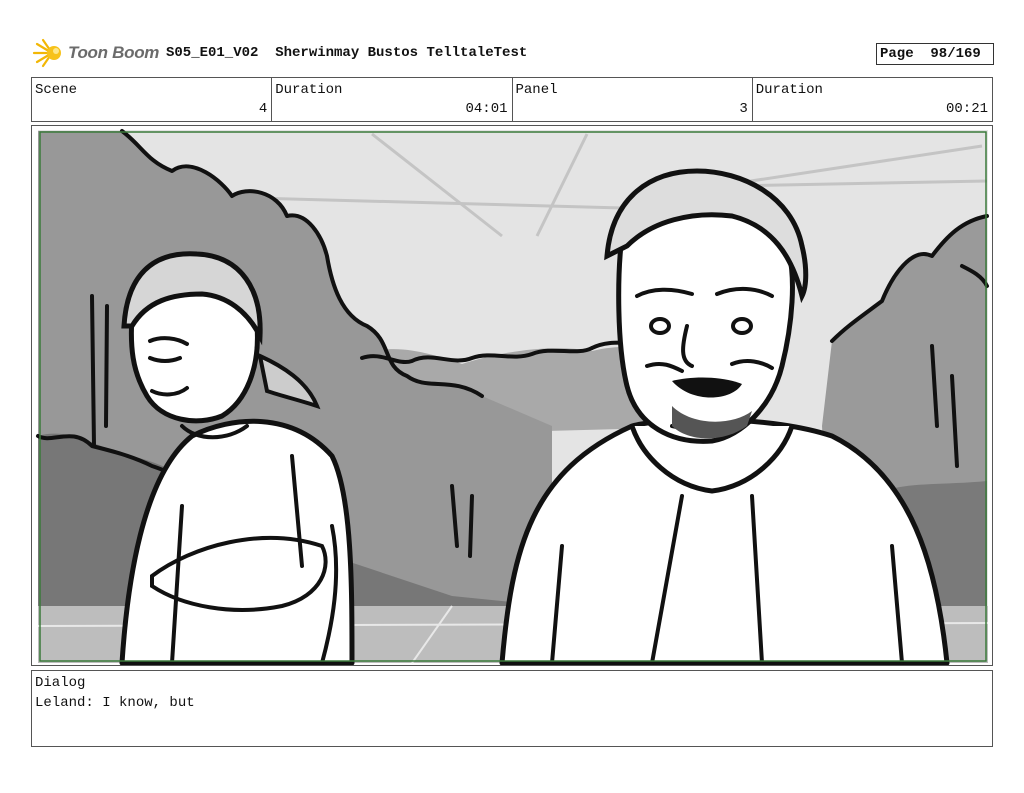 The image size is (1024, 793). What do you see at coordinates (789, 90) in the screenshot?
I see `panel-duration-label: Duration` at bounding box center [789, 90].